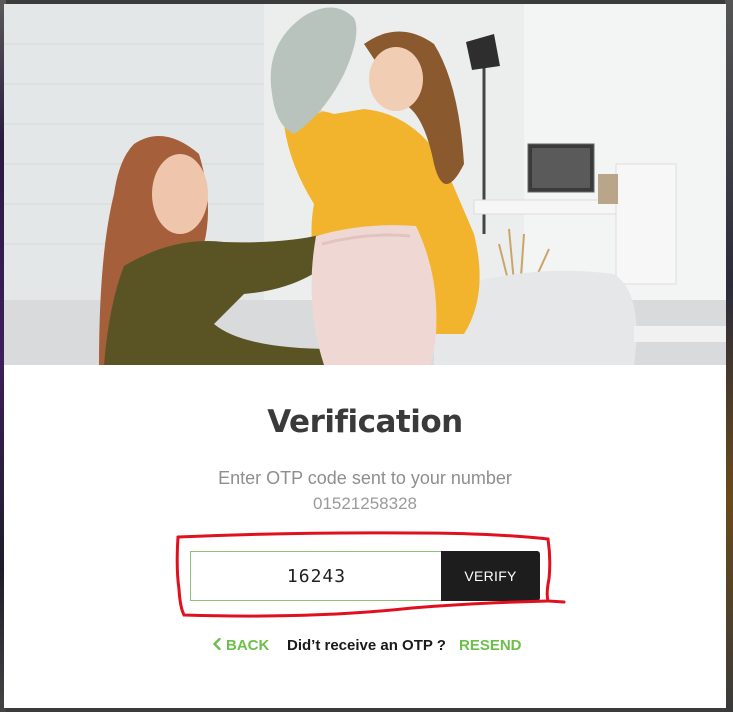  I want to click on instruction-text: Enter OTP code sent to your number, so click(365, 478).